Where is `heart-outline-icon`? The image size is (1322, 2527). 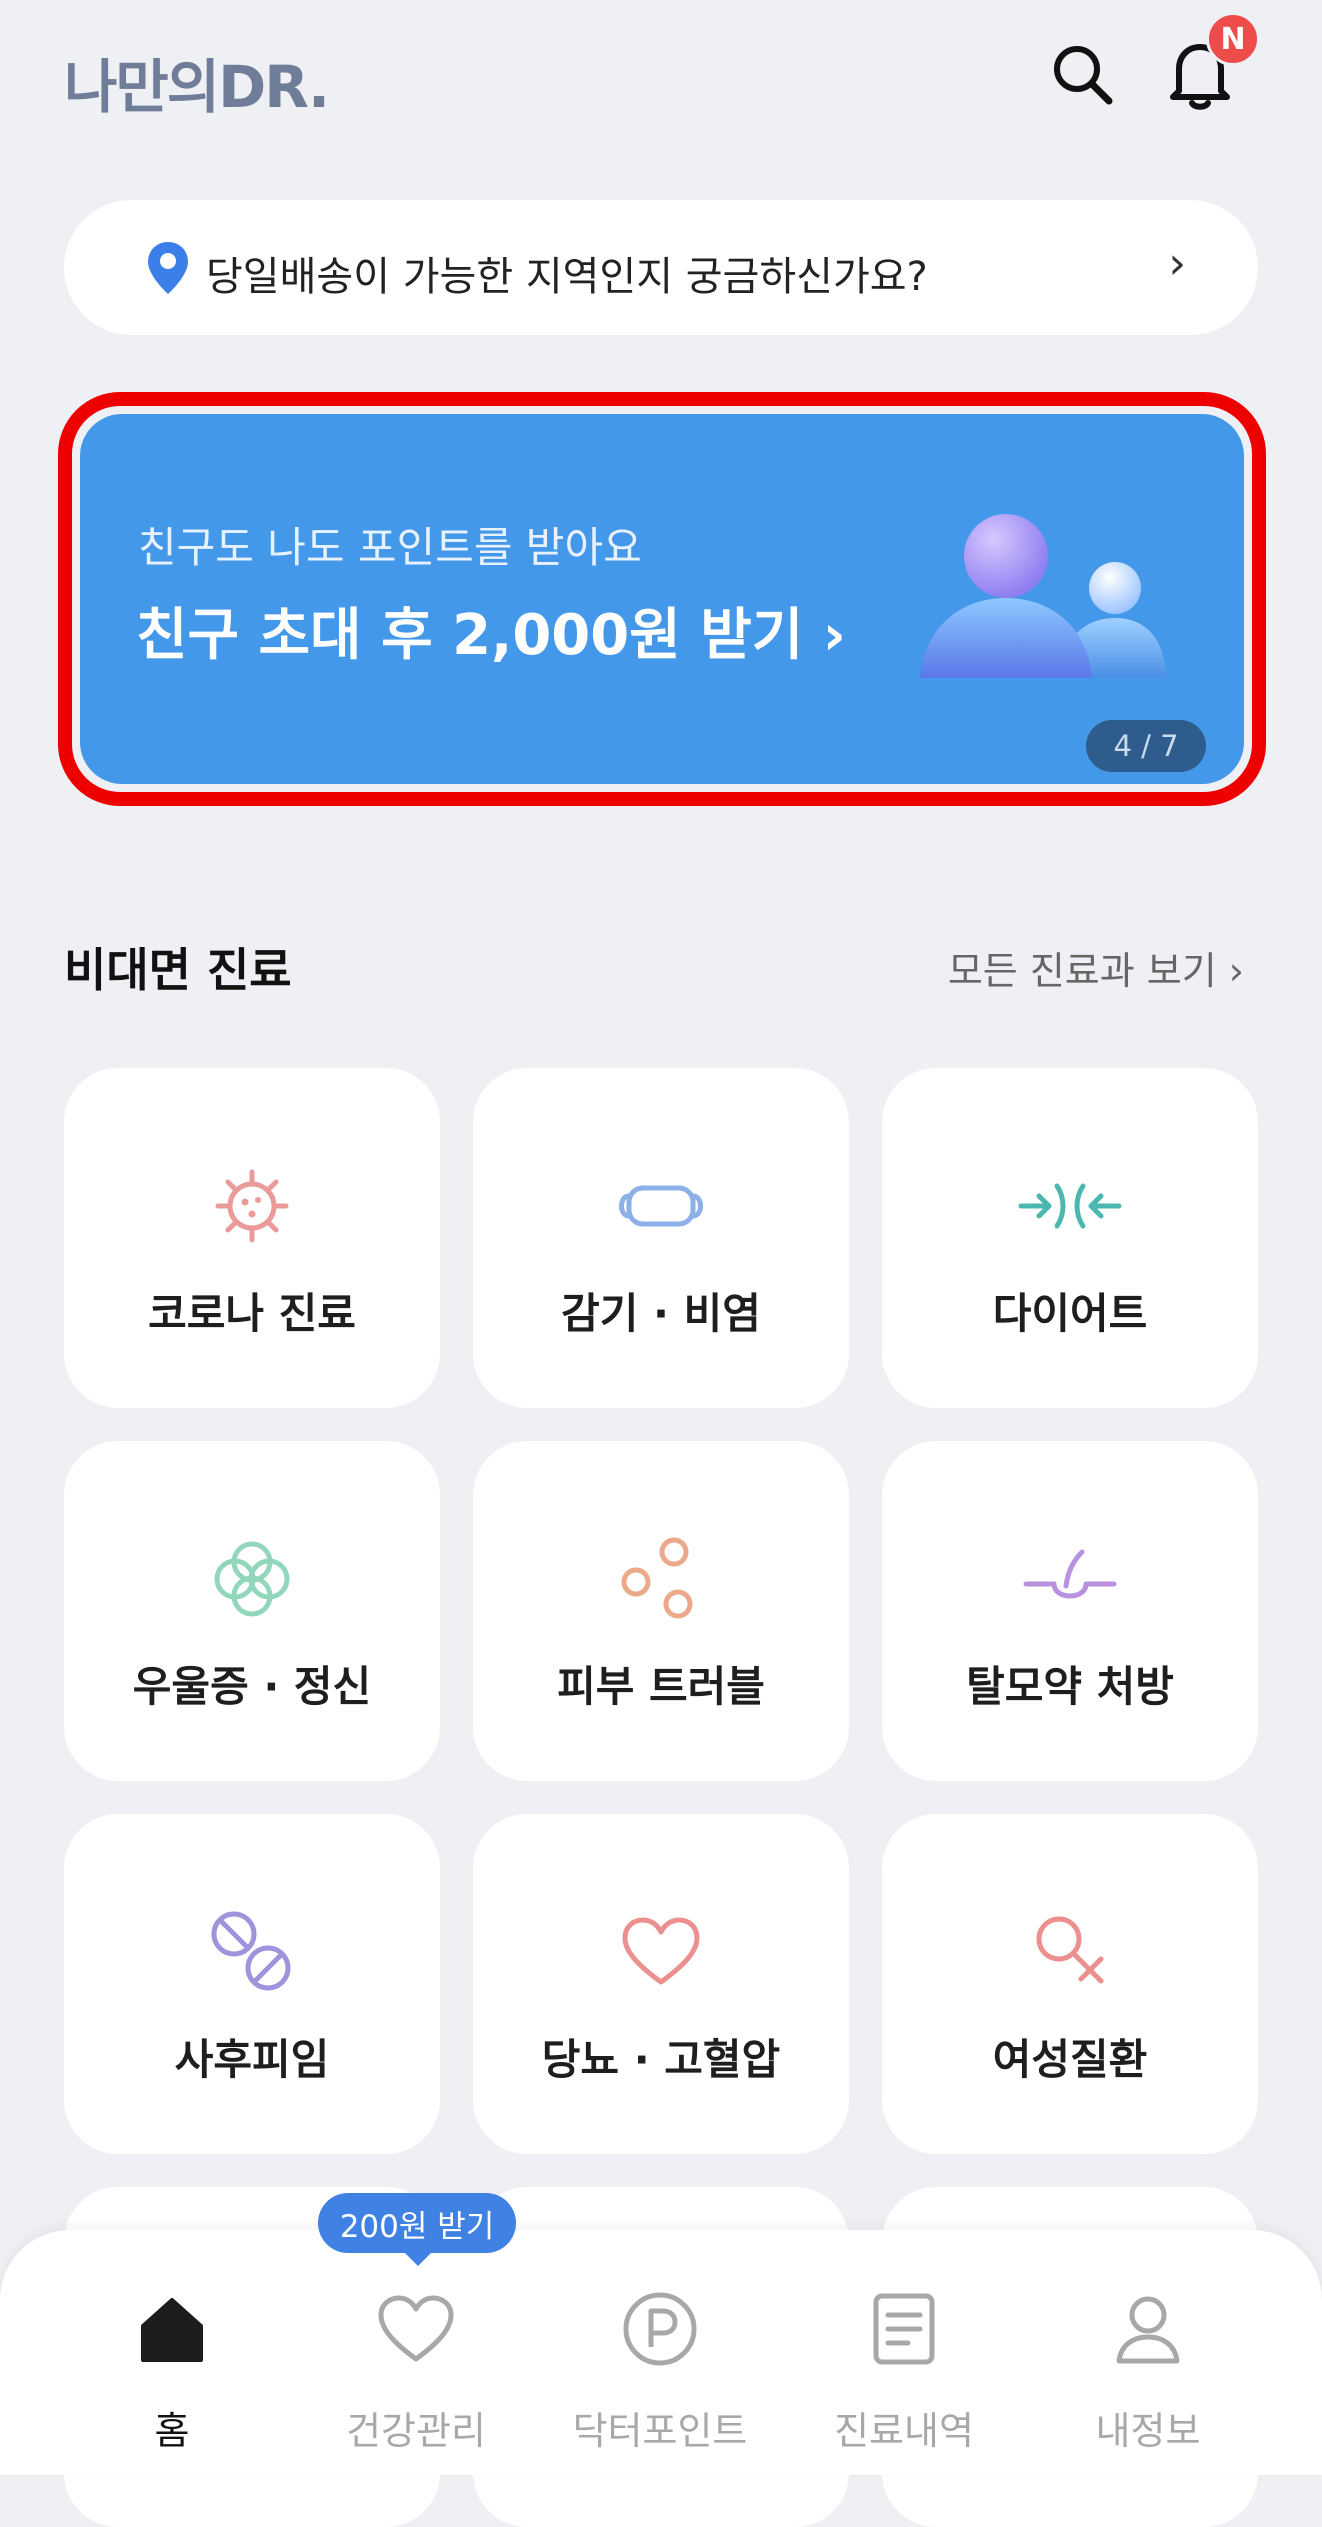
heart-outline-icon is located at coordinates (416, 2328).